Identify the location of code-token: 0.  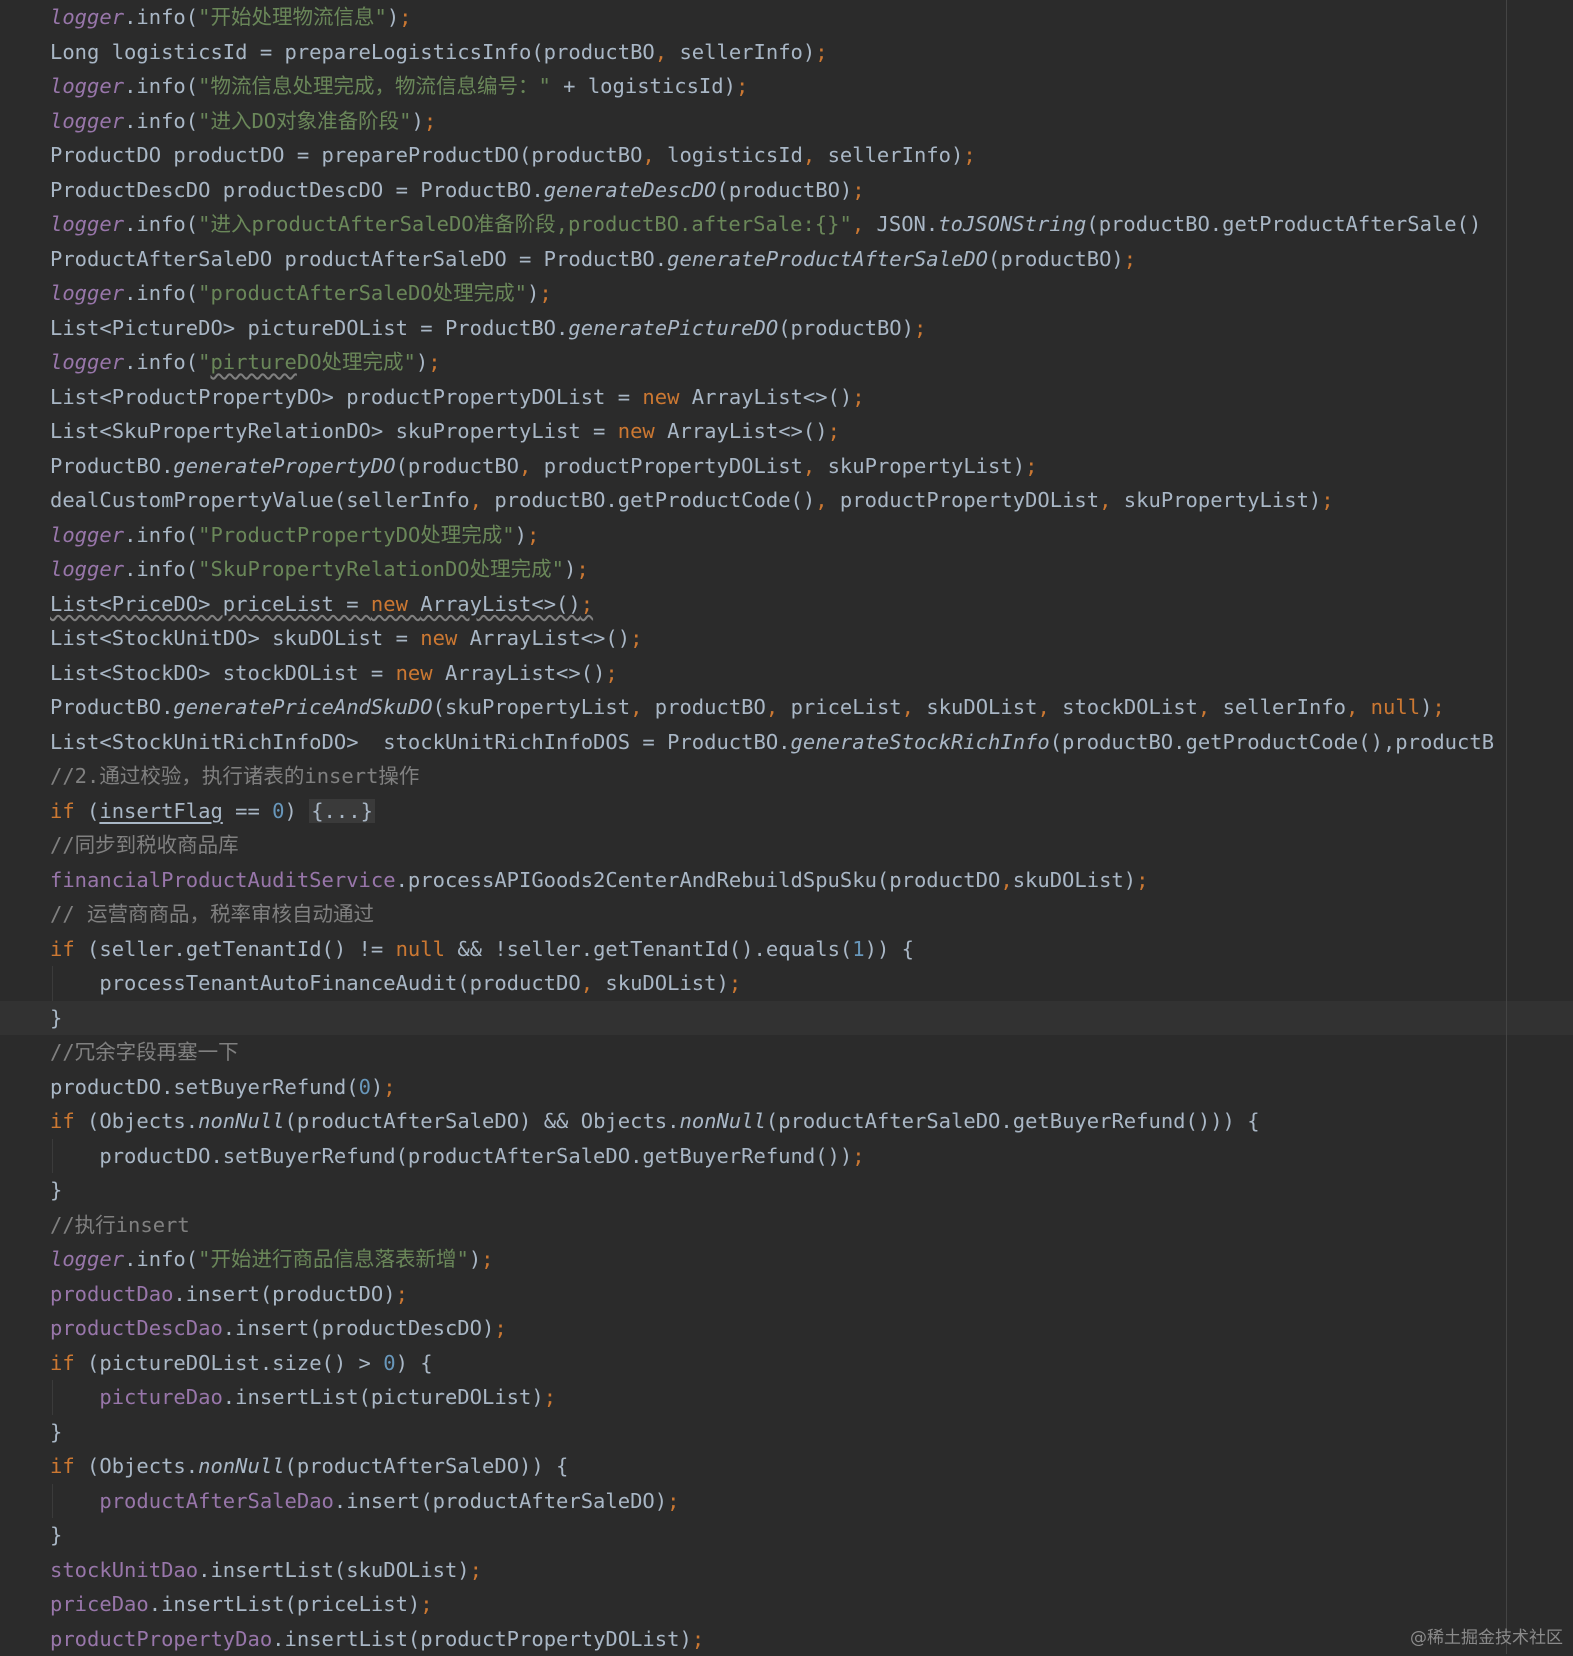
(278, 811).